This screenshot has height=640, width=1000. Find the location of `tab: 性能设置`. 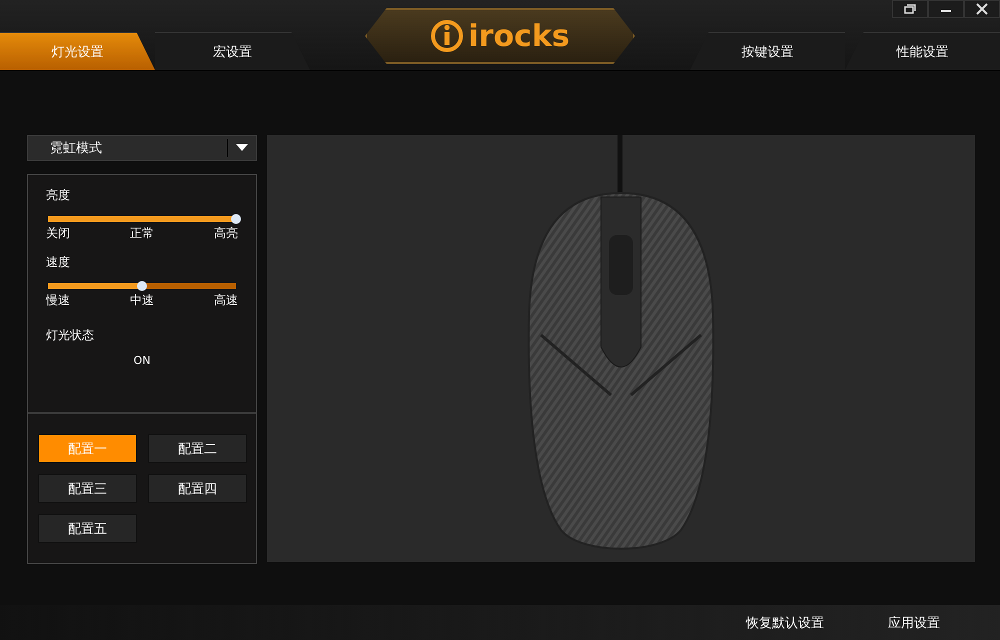

tab: 性能设置 is located at coordinates (922, 51).